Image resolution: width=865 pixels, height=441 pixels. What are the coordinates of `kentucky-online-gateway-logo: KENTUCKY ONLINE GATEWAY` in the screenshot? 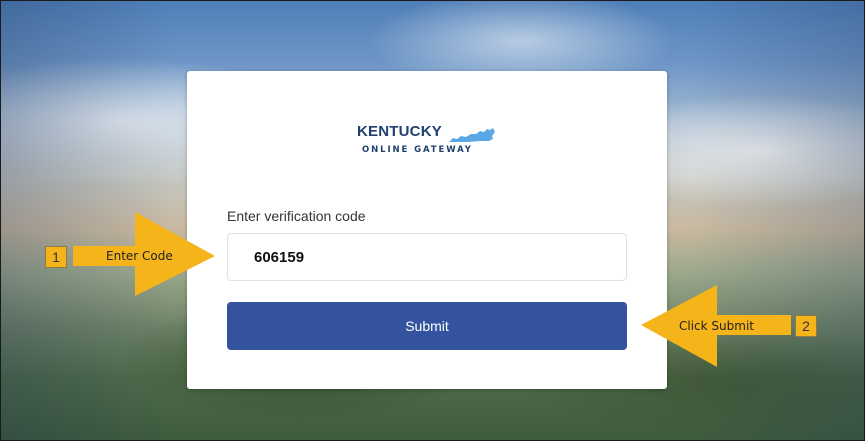 It's located at (432, 143).